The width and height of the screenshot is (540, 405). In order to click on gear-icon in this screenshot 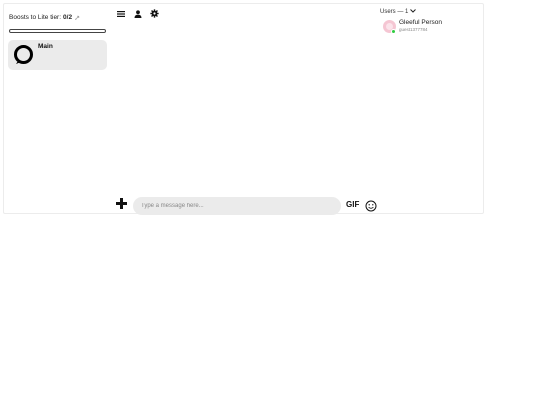, I will do `click(154, 13)`.